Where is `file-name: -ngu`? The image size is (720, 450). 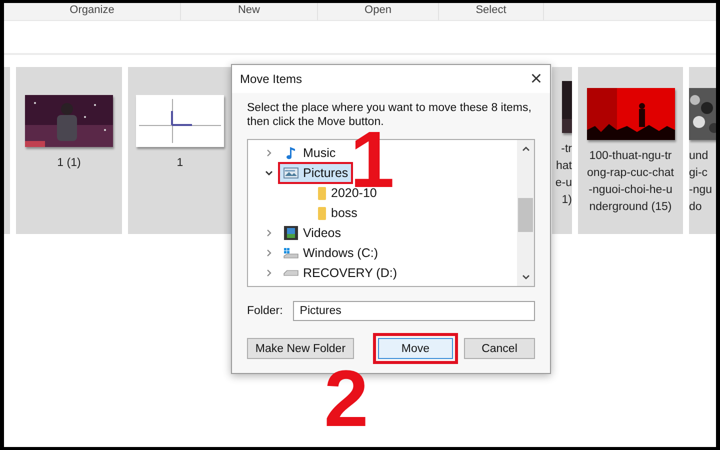
file-name: -ngu is located at coordinates (700, 190).